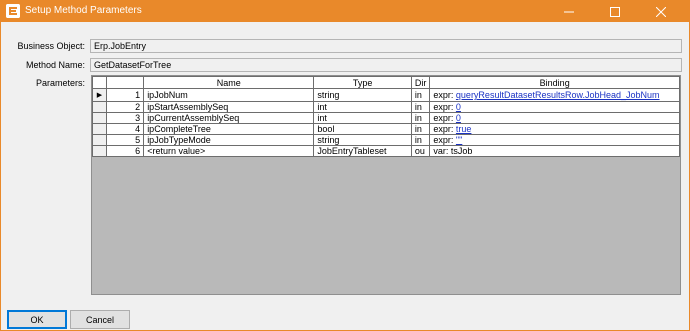 The width and height of the screenshot is (690, 331). I want to click on minimize-icon, so click(569, 12).